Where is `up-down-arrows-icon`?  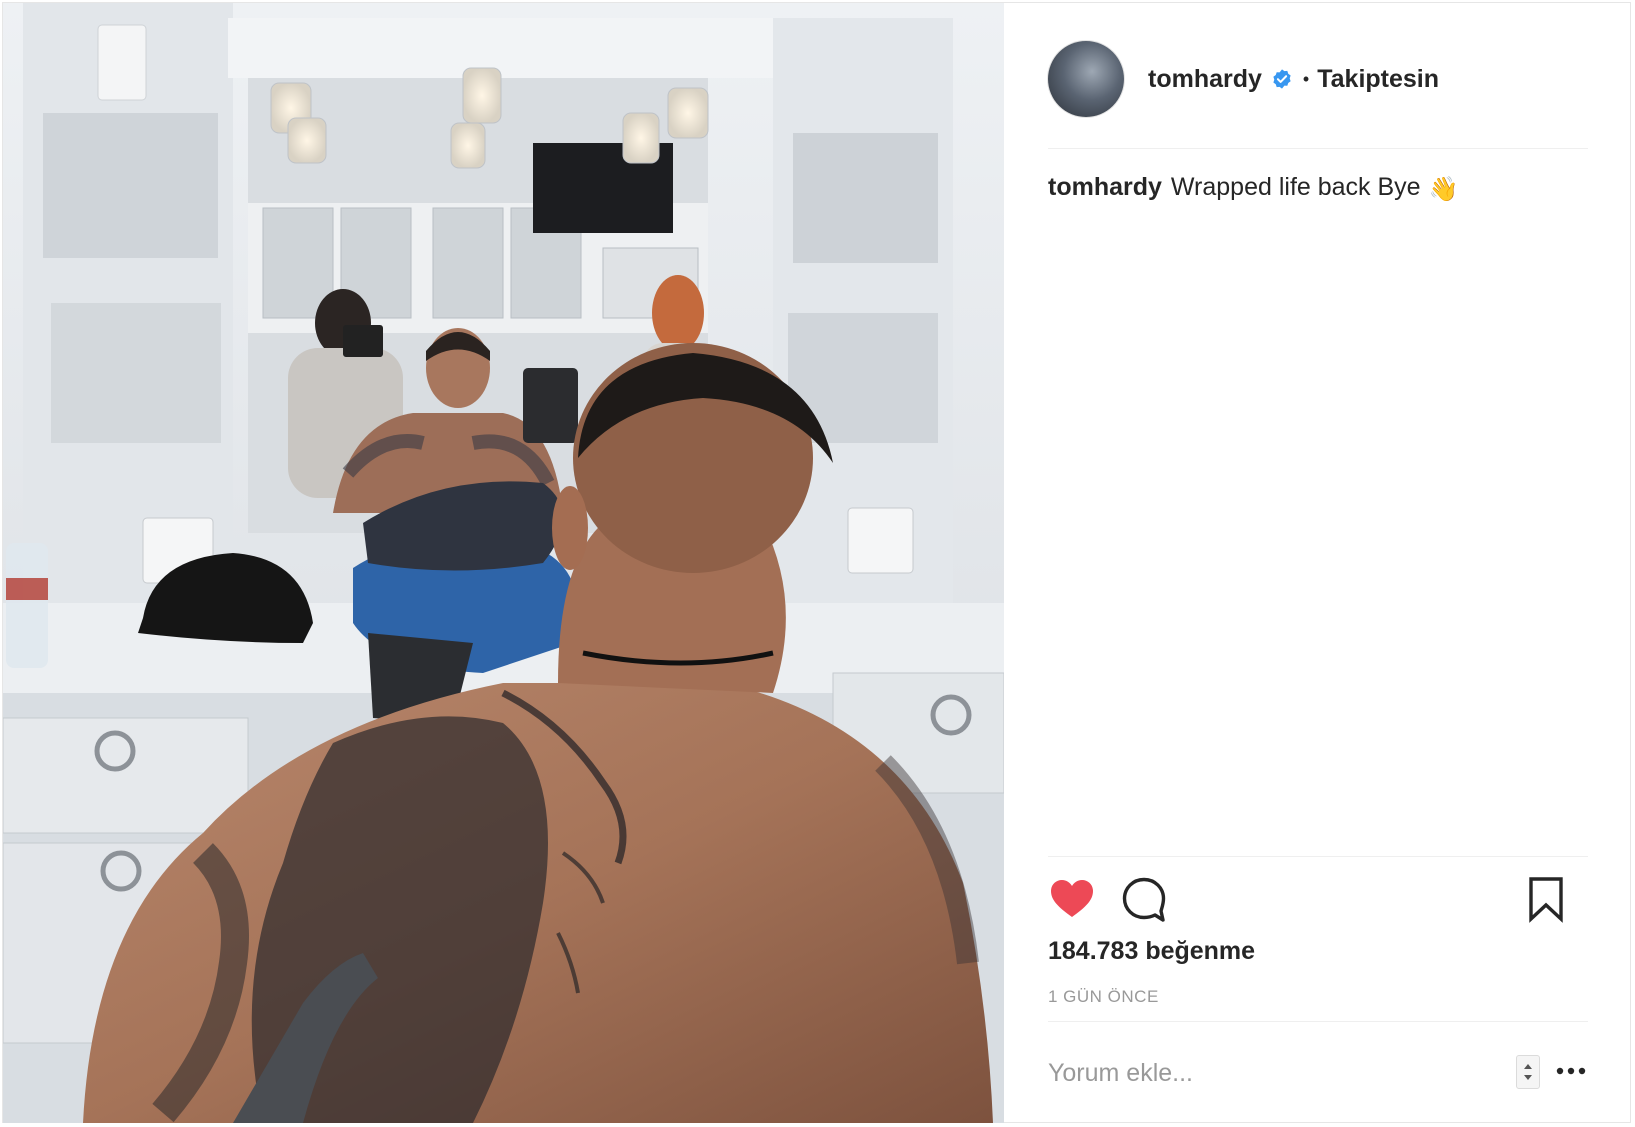 up-down-arrows-icon is located at coordinates (1528, 1072).